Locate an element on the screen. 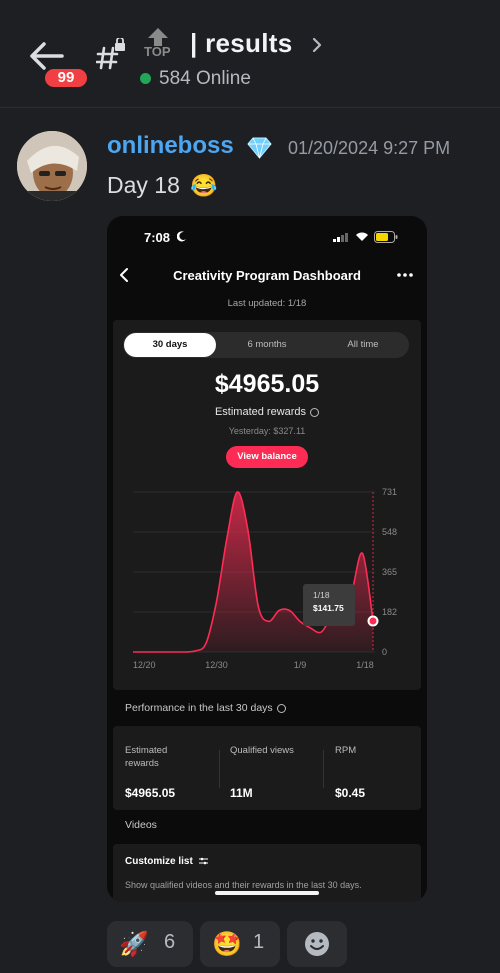  add-reaction-icon is located at coordinates (317, 944).